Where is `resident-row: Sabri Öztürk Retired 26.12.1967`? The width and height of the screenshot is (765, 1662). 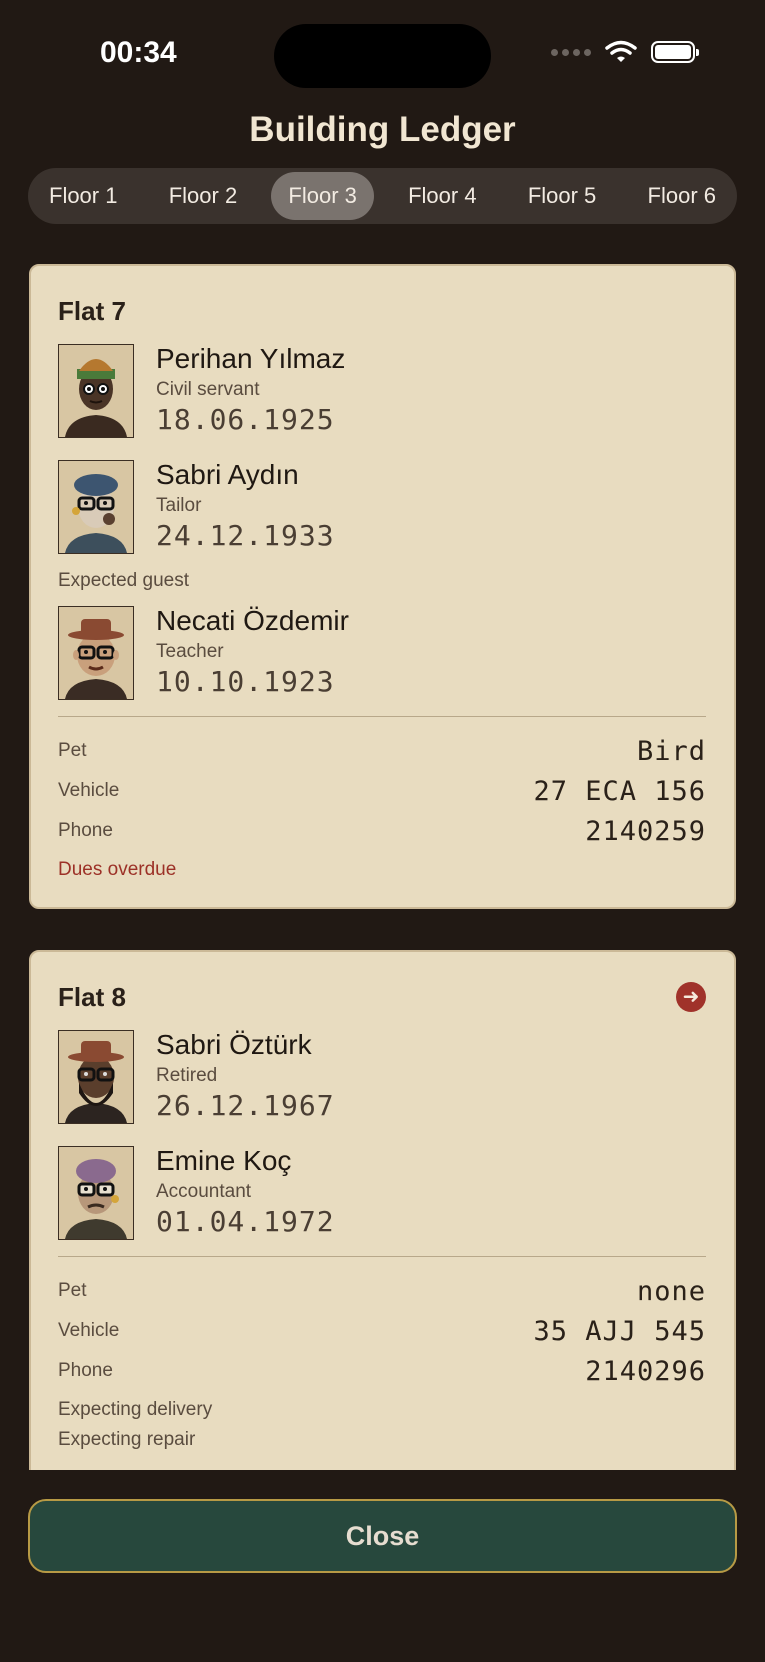 resident-row: Sabri Öztürk Retired 26.12.1967 is located at coordinates (382, 1076).